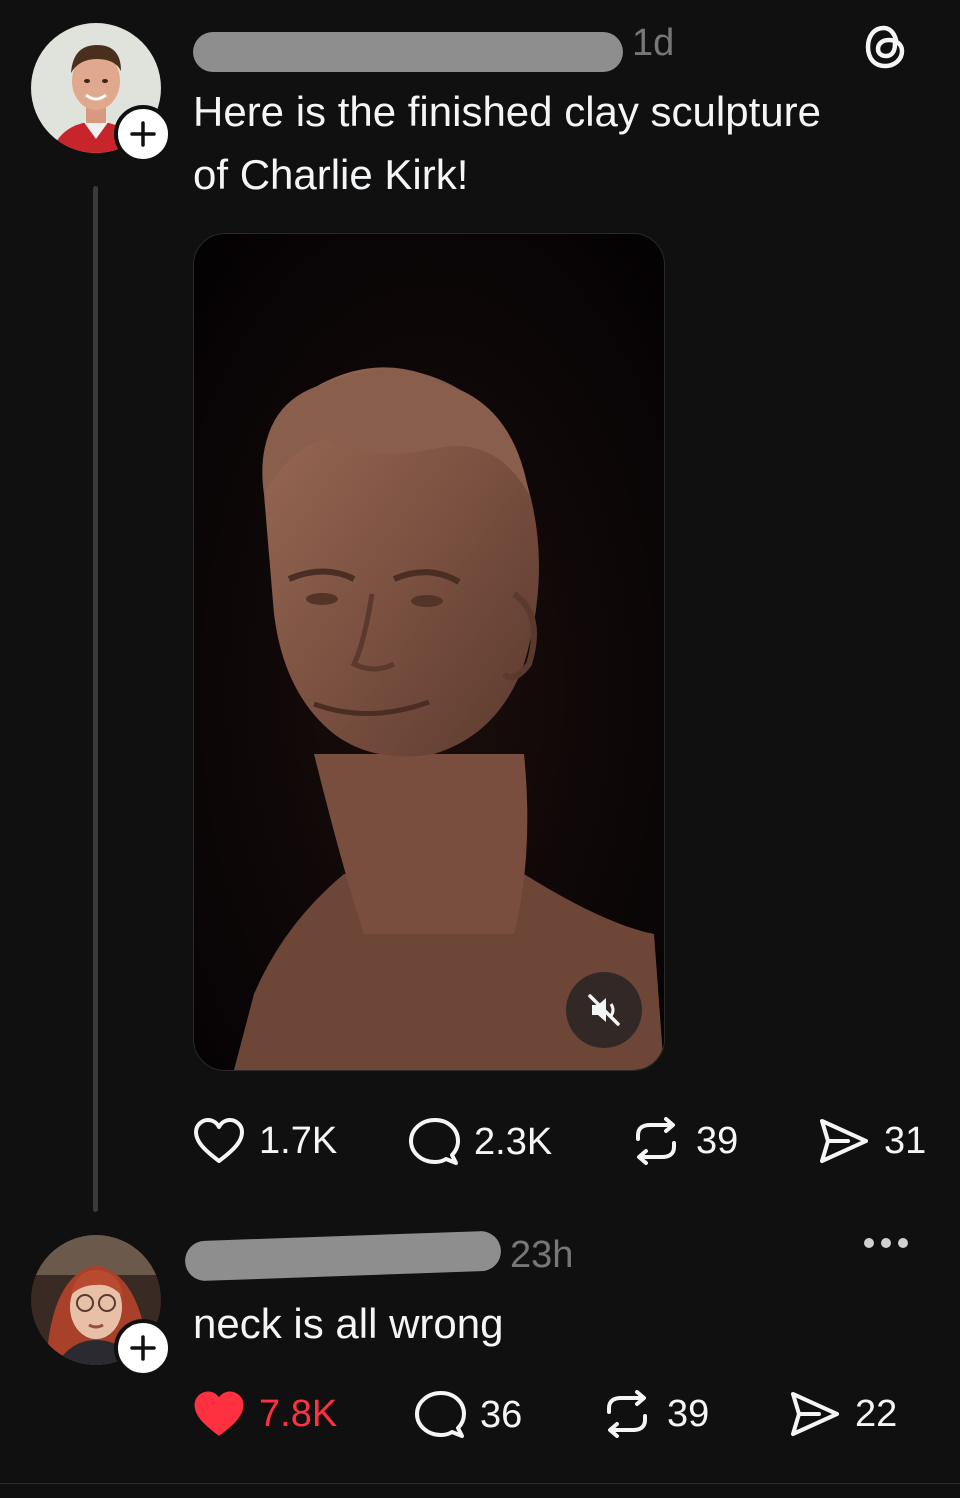  I want to click on mute-toggle-button, so click(604, 1010).